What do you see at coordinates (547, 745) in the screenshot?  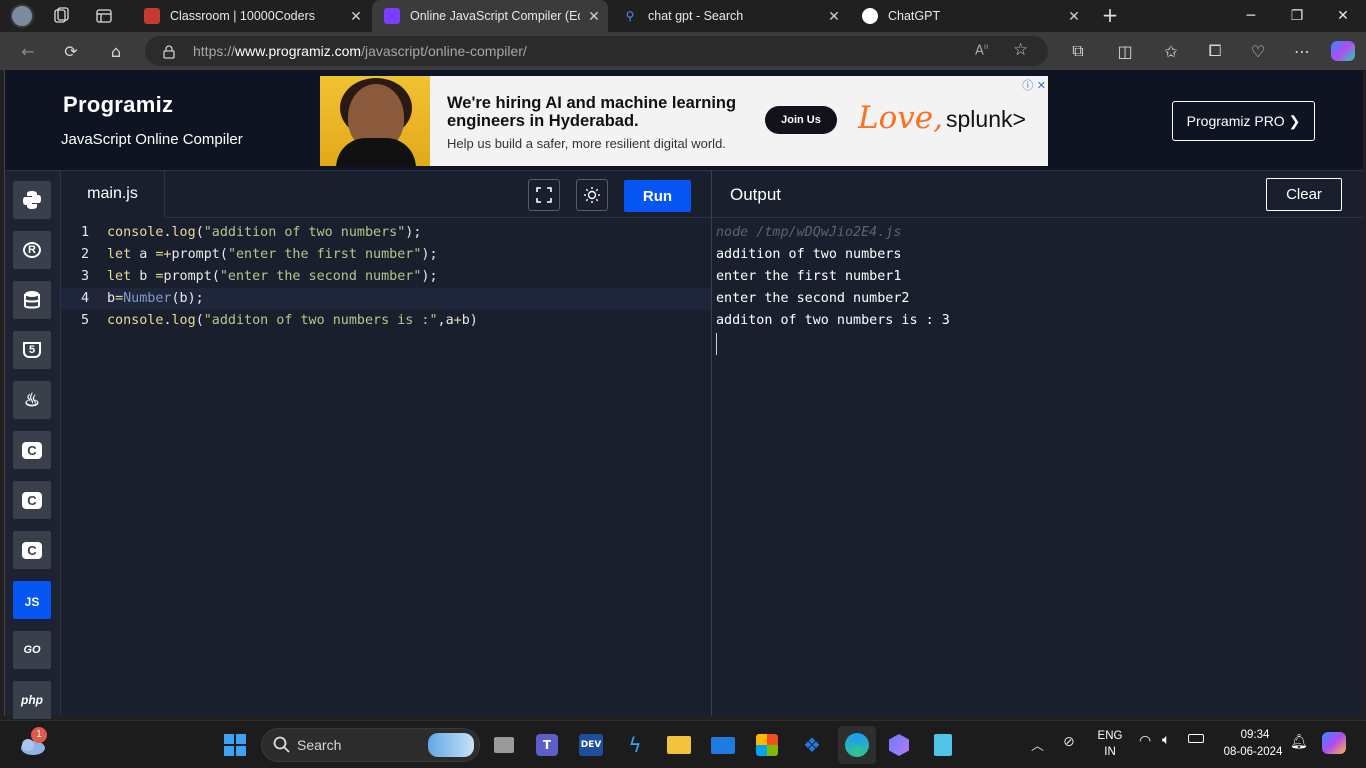 I see `teams-icon: T` at bounding box center [547, 745].